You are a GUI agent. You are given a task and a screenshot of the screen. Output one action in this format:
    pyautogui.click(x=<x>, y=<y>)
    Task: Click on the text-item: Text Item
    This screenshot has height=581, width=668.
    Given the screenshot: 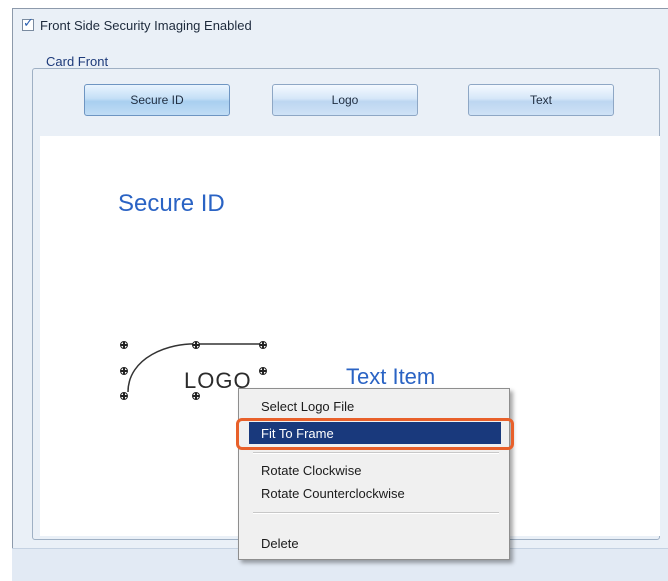 What is the action you would take?
    pyautogui.click(x=390, y=377)
    